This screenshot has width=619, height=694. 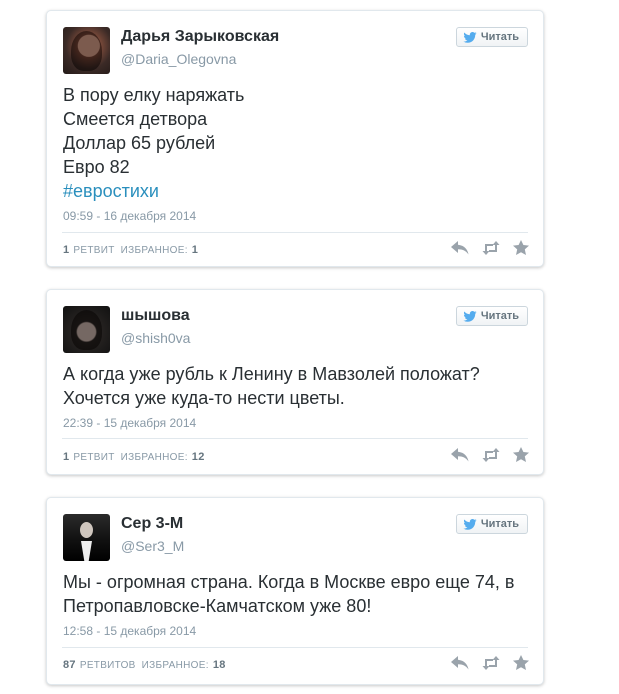 I want to click on tweet-line: Петропавловске-Камчатском уже 80!, so click(x=217, y=606).